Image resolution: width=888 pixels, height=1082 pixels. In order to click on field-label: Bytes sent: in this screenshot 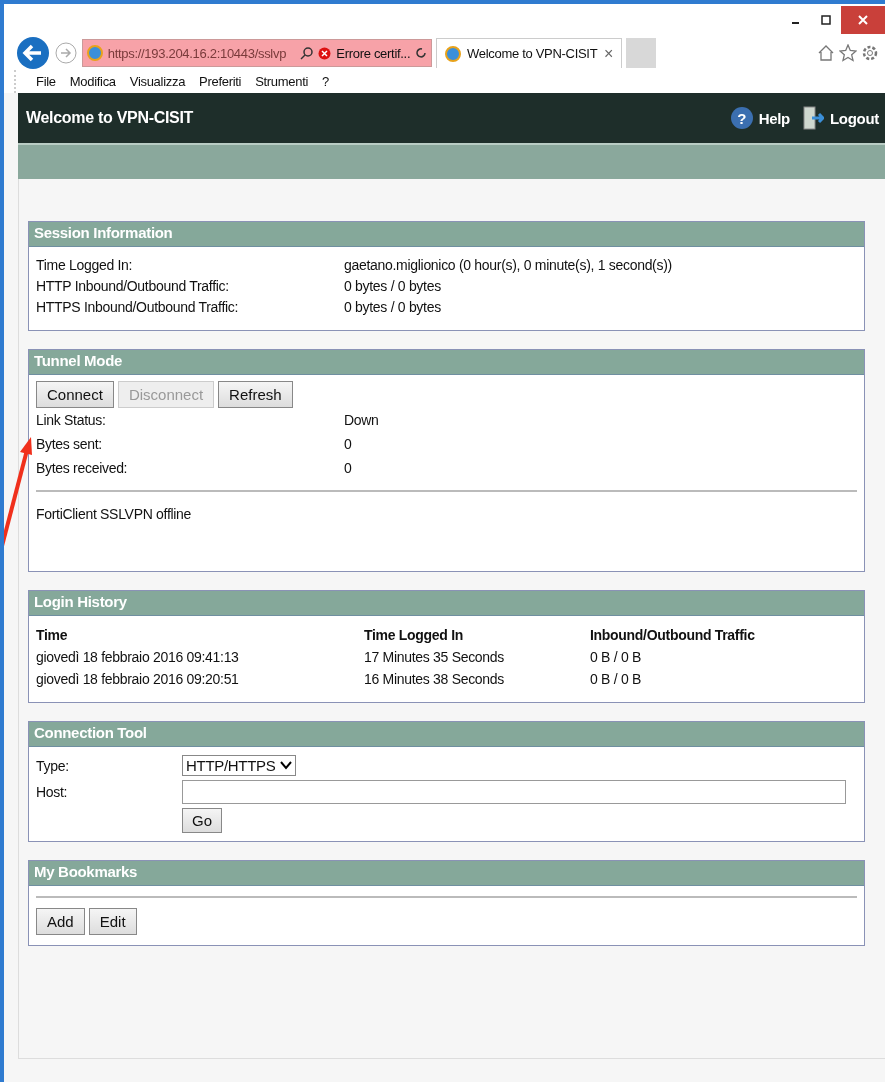, I will do `click(69, 444)`.